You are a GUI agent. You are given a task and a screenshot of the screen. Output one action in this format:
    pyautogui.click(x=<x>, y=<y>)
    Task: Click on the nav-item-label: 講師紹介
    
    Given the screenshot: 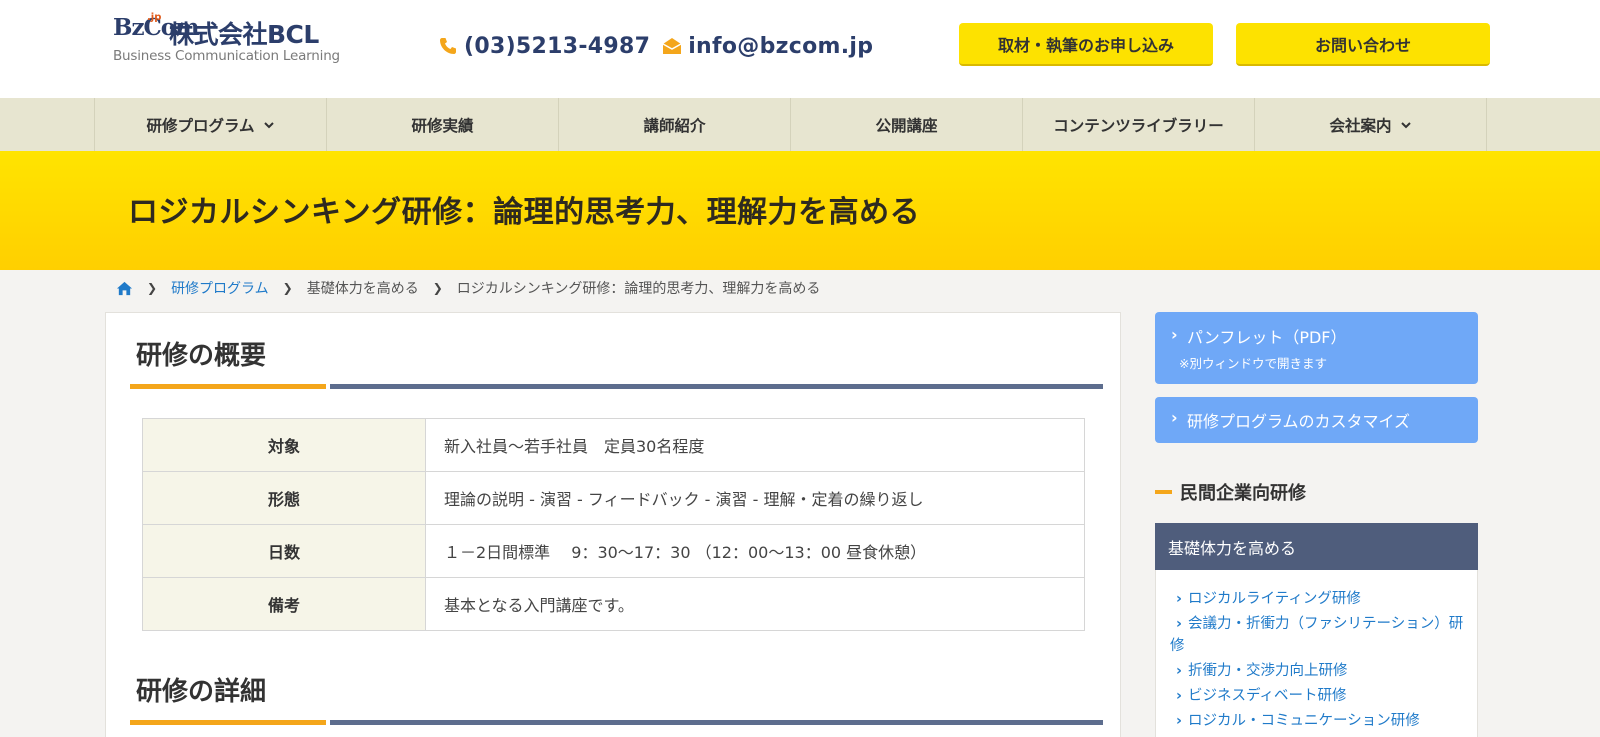 What is the action you would take?
    pyautogui.click(x=674, y=125)
    